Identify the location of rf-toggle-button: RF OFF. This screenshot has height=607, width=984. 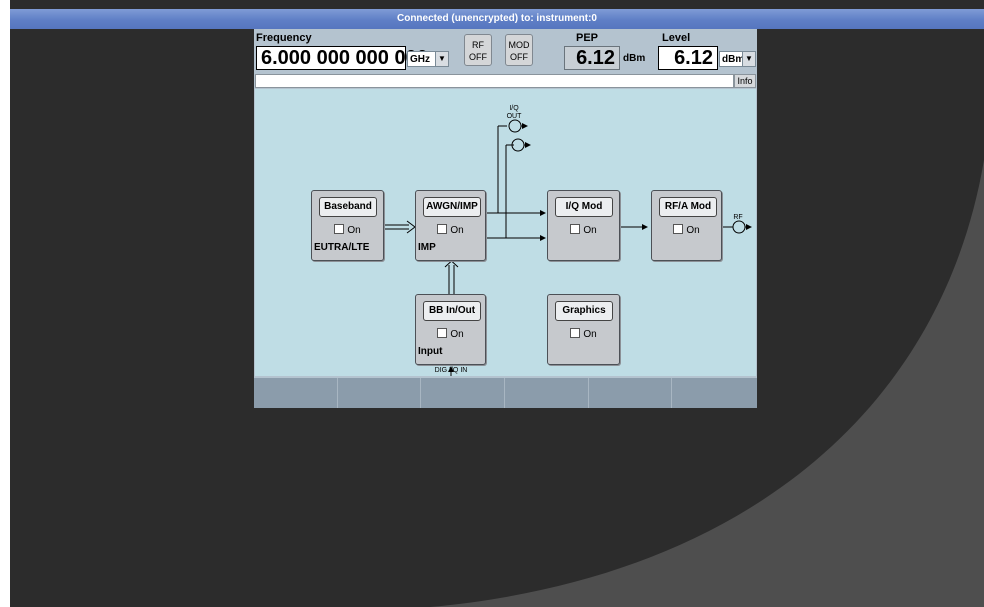
(478, 50).